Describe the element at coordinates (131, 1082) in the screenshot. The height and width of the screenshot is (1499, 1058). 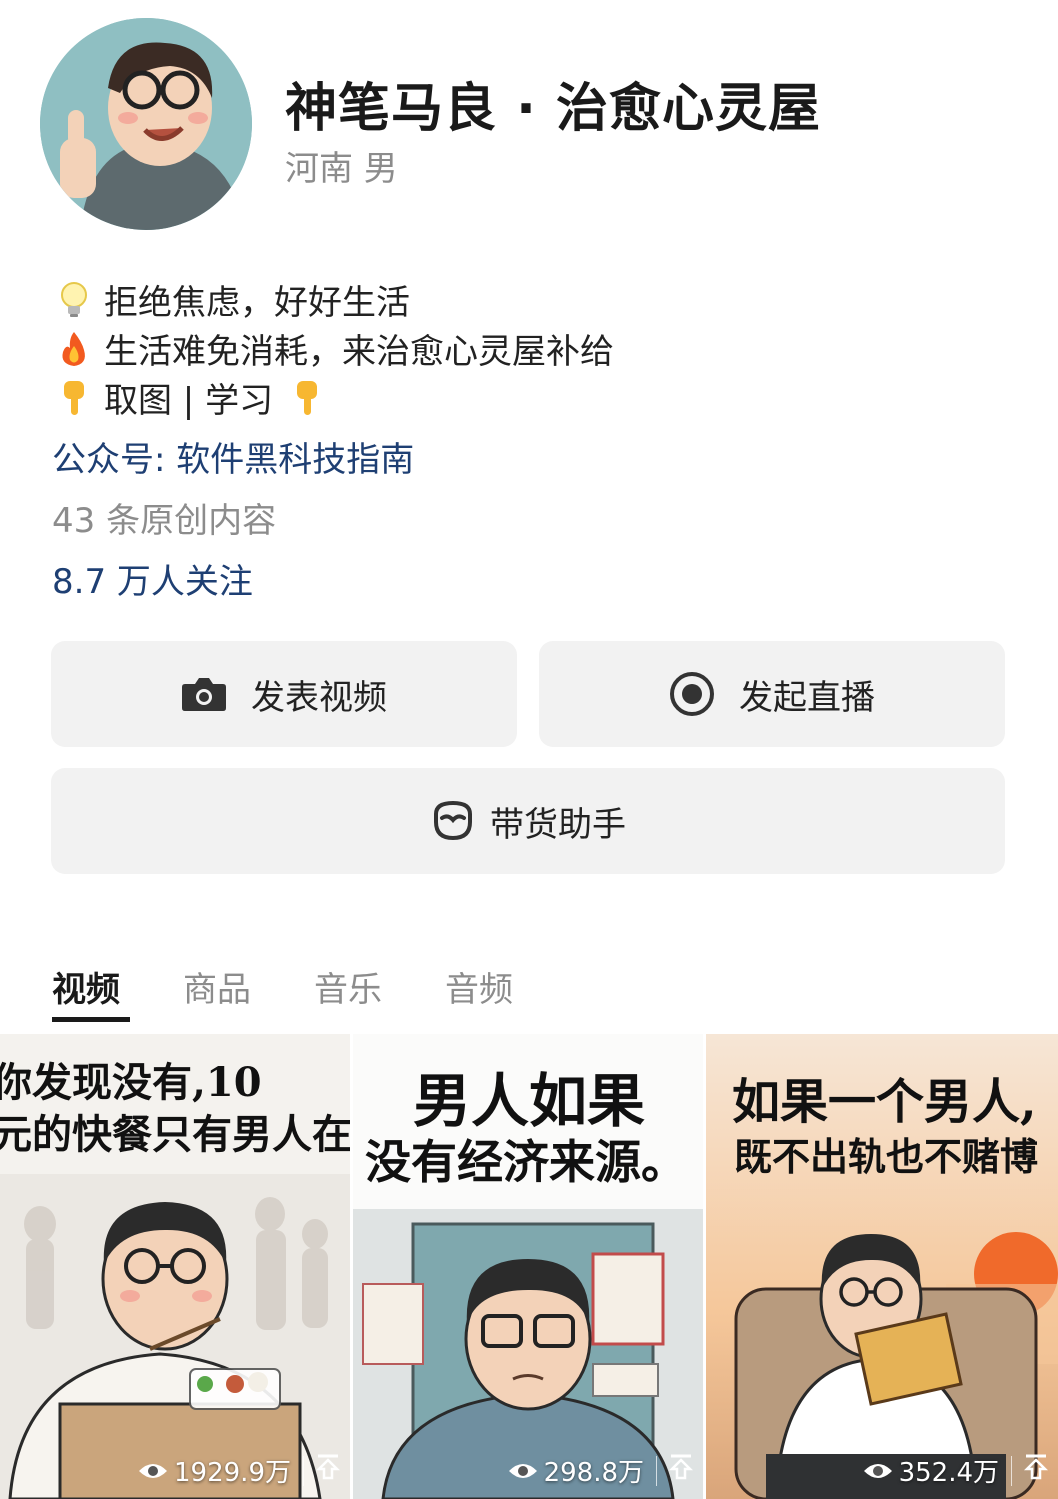
I see `video-caption: 你发现没有,10` at that location.